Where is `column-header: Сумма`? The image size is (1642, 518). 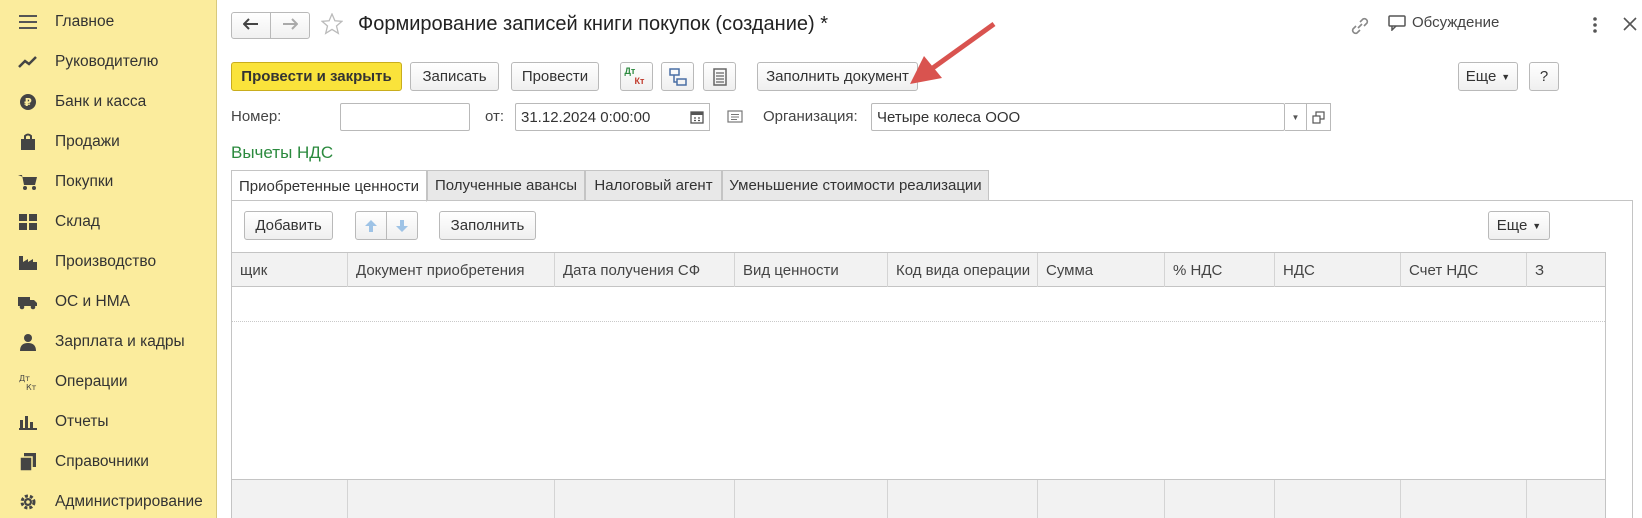
column-header: Сумма is located at coordinates (1101, 270).